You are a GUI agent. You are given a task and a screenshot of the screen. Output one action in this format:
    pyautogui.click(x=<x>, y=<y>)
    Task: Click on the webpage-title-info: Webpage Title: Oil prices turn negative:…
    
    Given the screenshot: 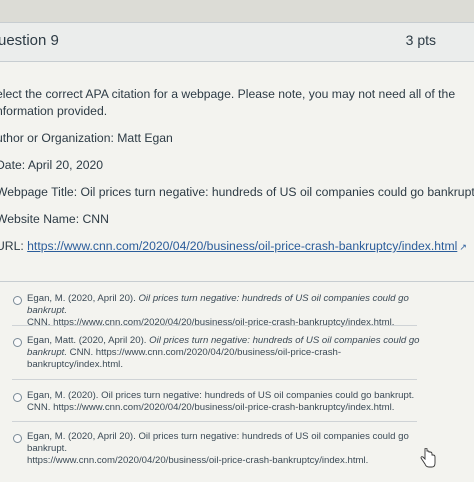 What is the action you would take?
    pyautogui.click(x=237, y=192)
    